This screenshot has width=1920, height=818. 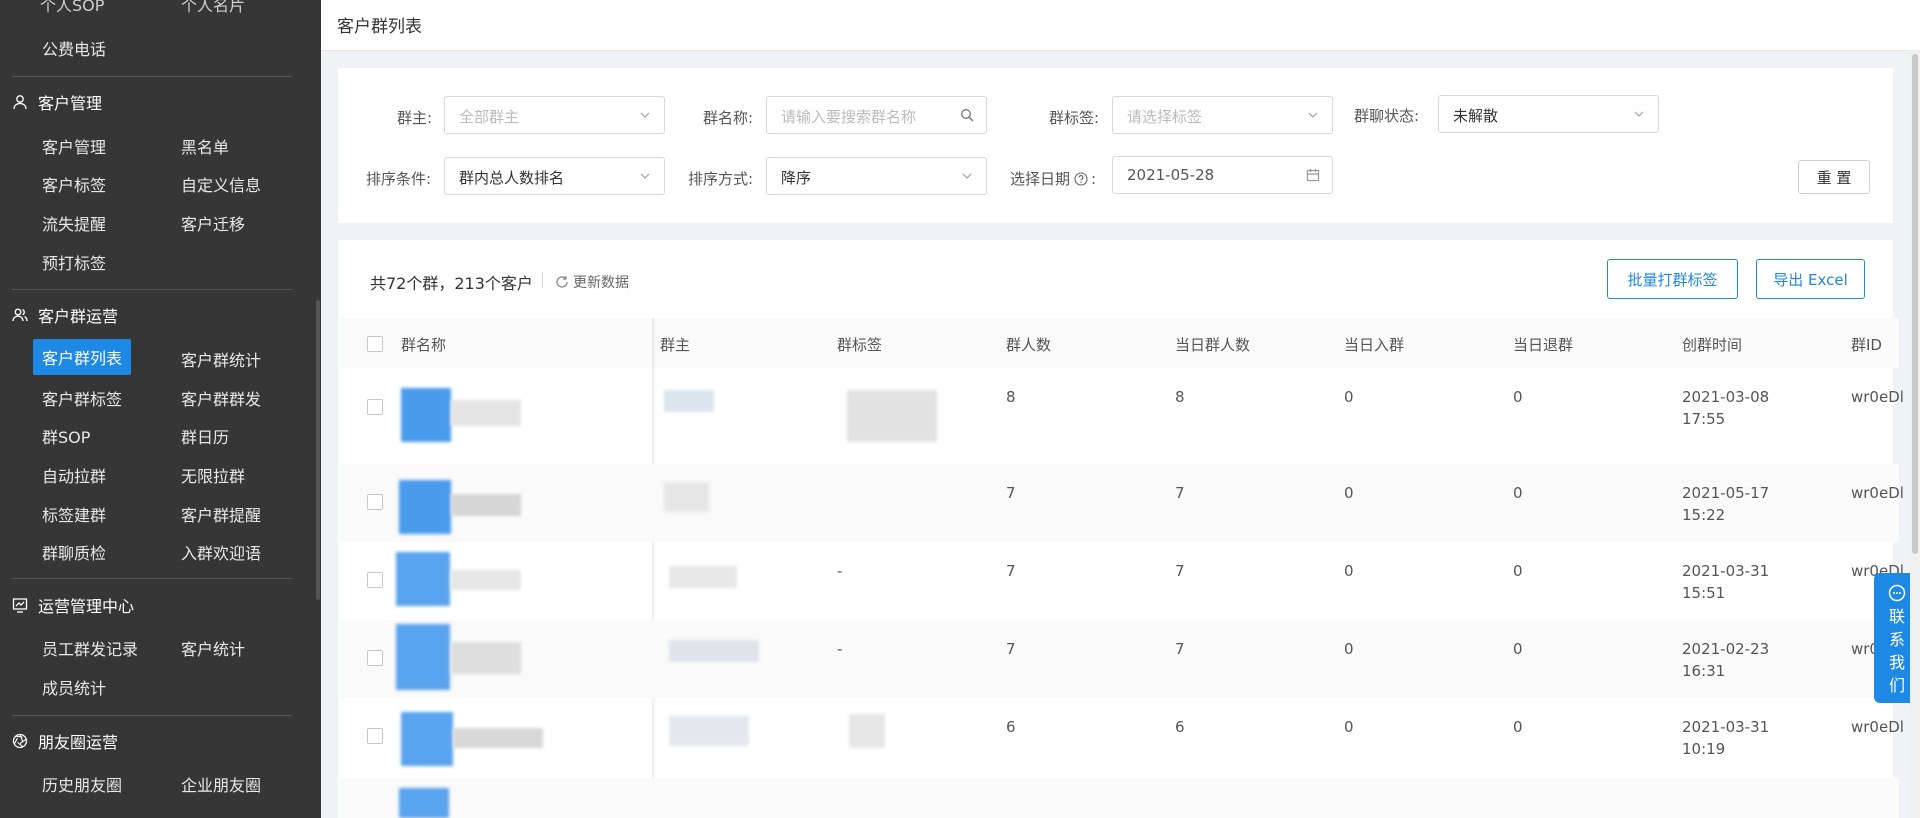 What do you see at coordinates (86, 606) in the screenshot?
I see `sidebar-section-title: 运营管理中心` at bounding box center [86, 606].